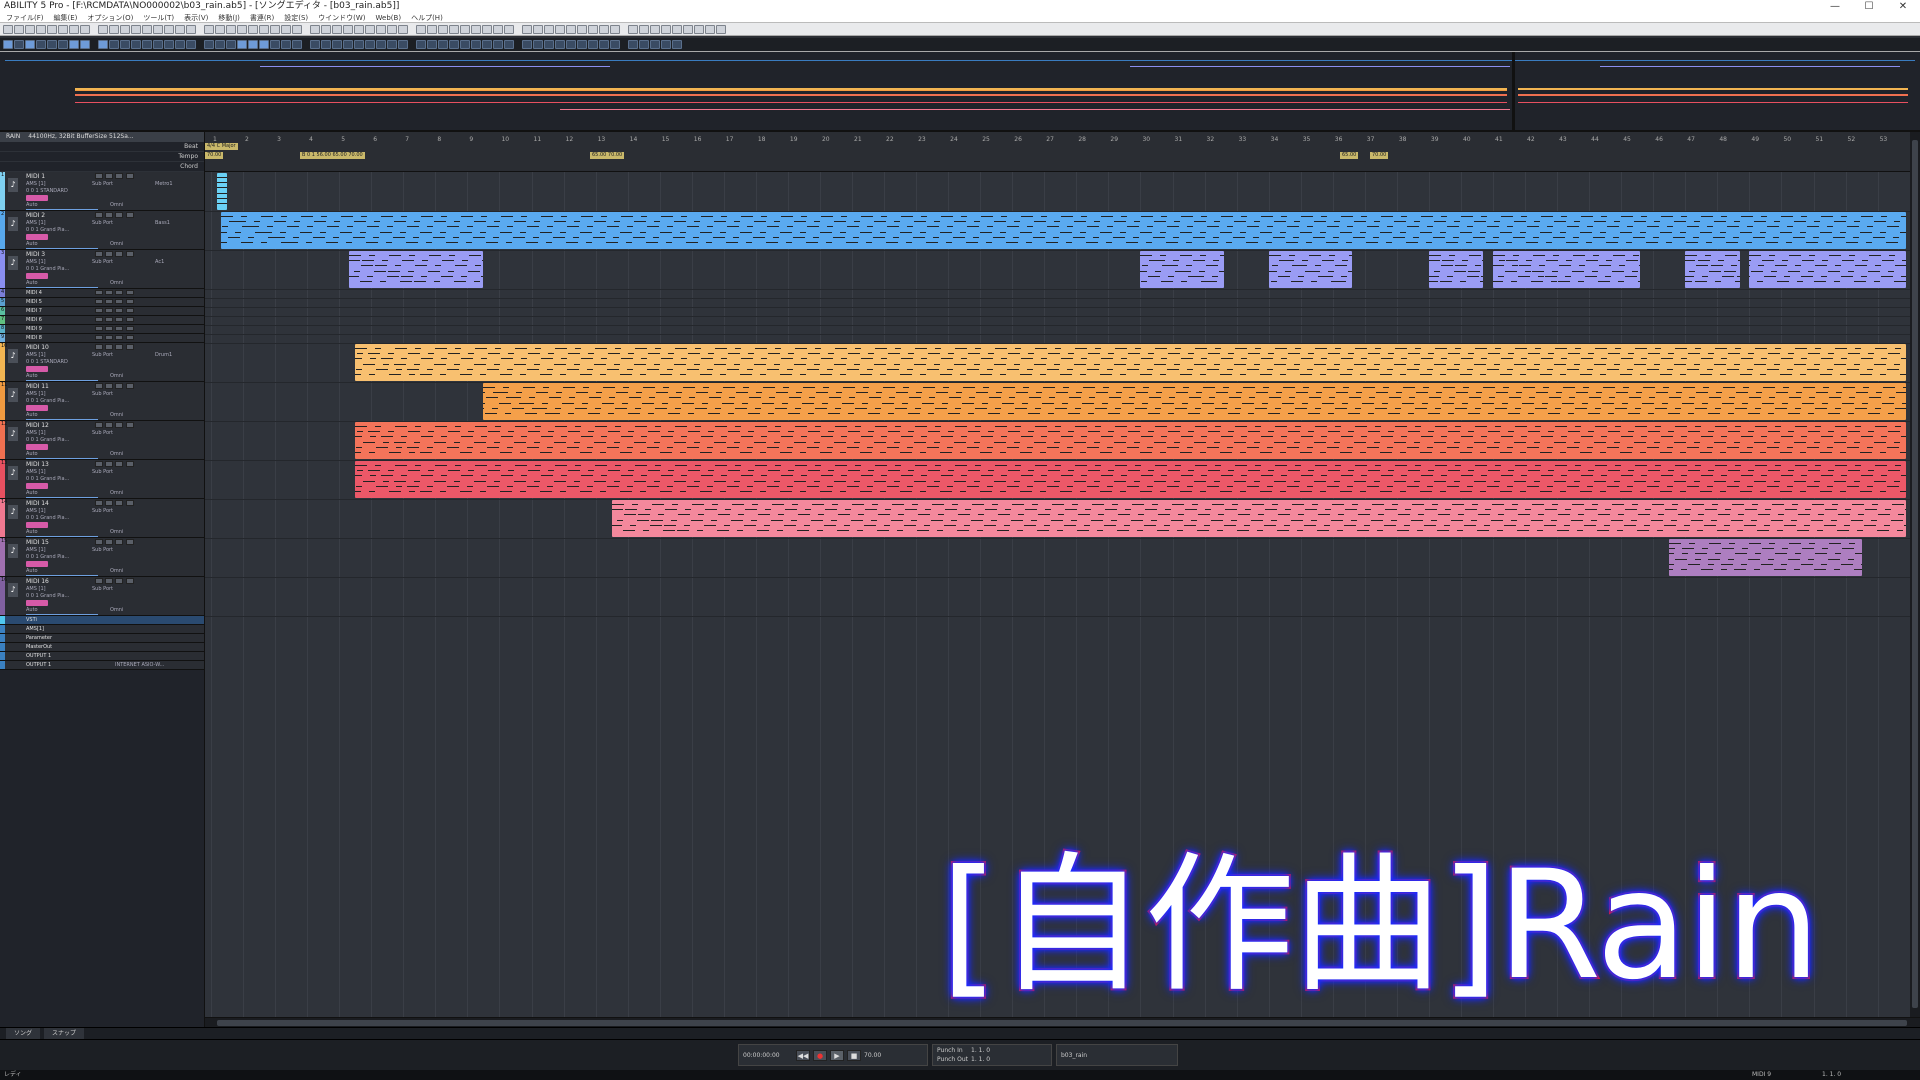 The height and width of the screenshot is (1080, 1920). Describe the element at coordinates (164, 184) in the screenshot. I see `track-instrument: Metro1` at that location.